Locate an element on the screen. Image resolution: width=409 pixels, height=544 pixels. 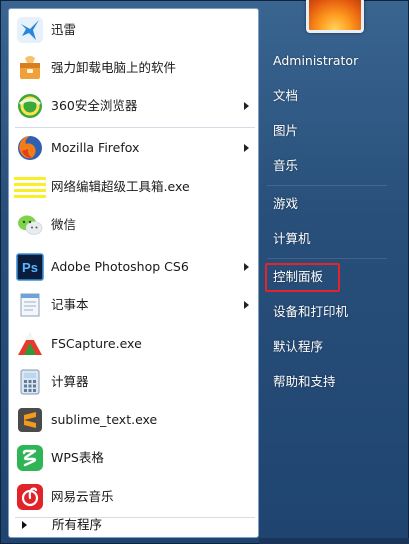
control-panel-highlight is located at coordinates (302, 277).